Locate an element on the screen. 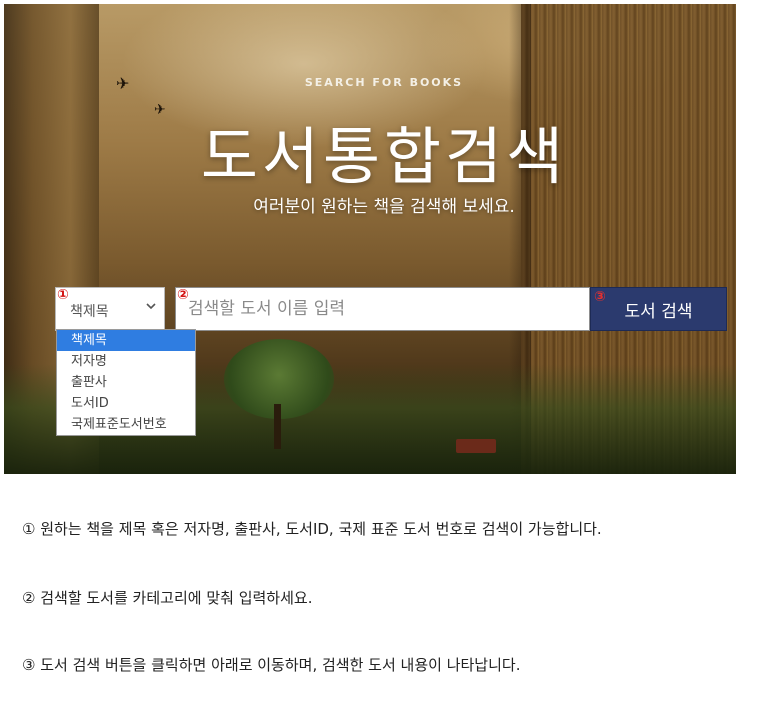  page-title: 도서통합검색 is located at coordinates (384, 156).